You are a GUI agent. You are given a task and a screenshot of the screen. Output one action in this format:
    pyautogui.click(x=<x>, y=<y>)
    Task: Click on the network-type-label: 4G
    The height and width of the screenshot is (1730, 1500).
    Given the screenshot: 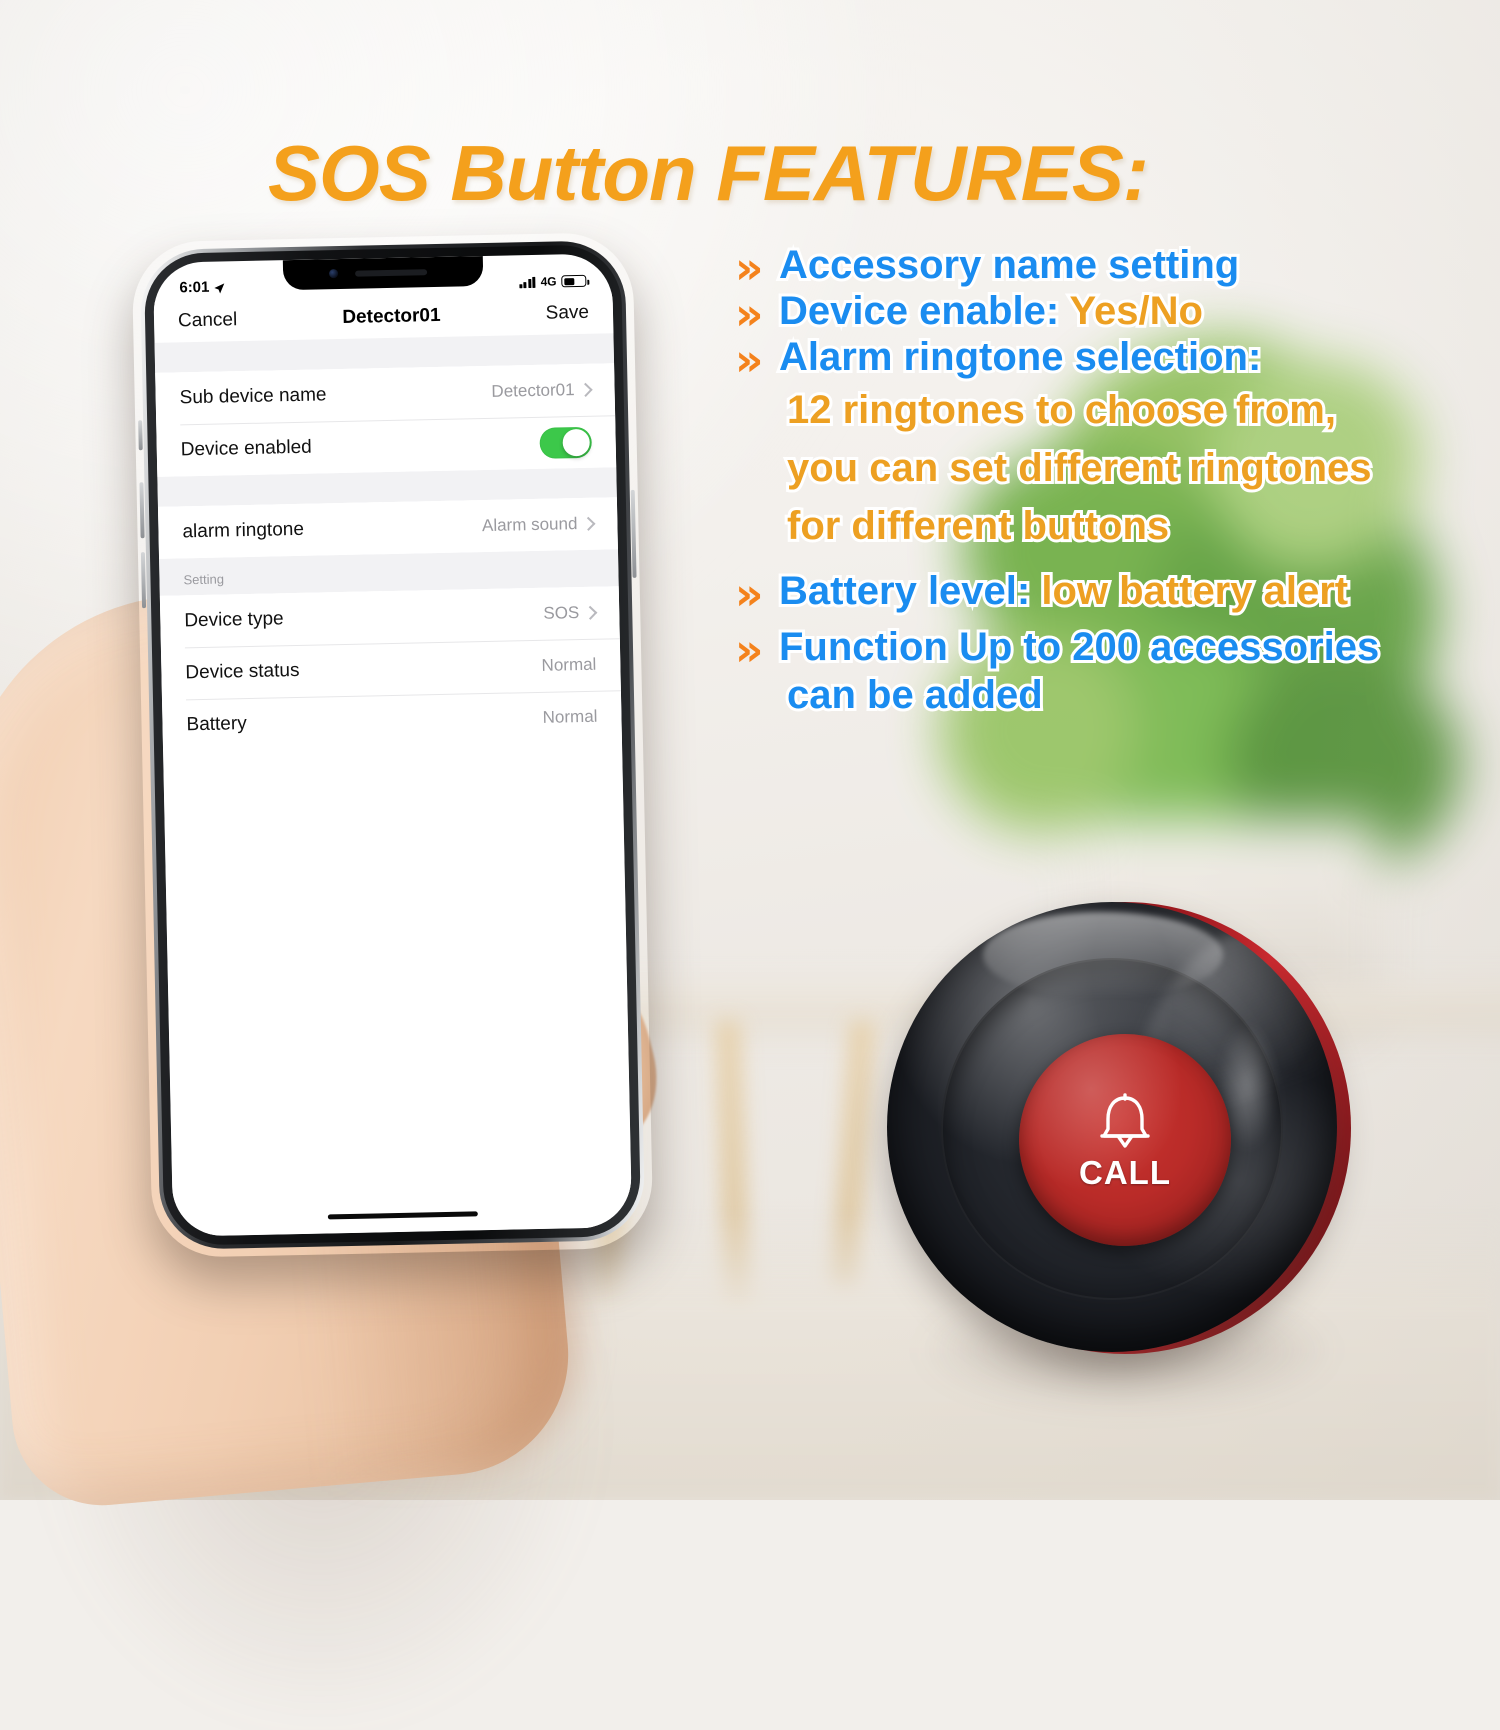 What is the action you would take?
    pyautogui.click(x=548, y=281)
    